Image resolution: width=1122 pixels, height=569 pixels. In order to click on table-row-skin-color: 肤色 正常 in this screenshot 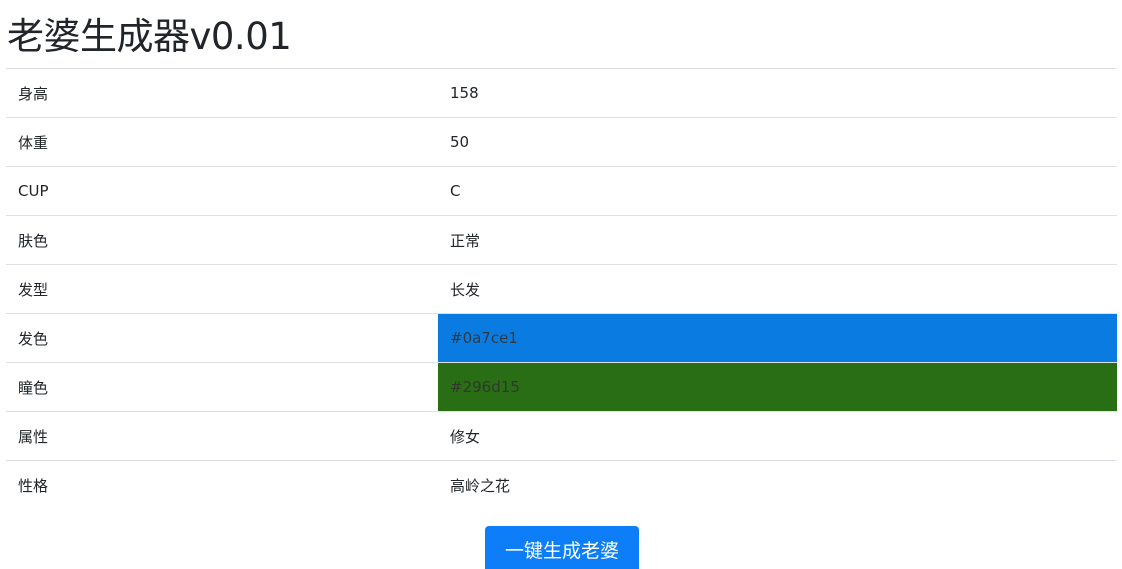, I will do `click(561, 240)`.